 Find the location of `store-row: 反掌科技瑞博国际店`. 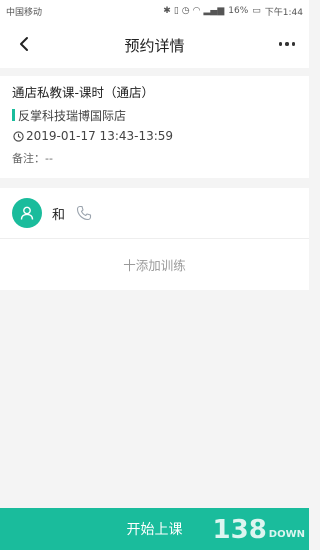

store-row: 反掌科技瑞博国际店 is located at coordinates (154, 115).